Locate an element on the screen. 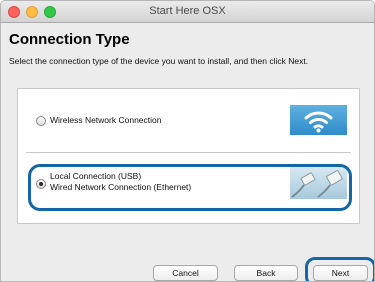  window-title: Start Here OSX is located at coordinates (187, 11).